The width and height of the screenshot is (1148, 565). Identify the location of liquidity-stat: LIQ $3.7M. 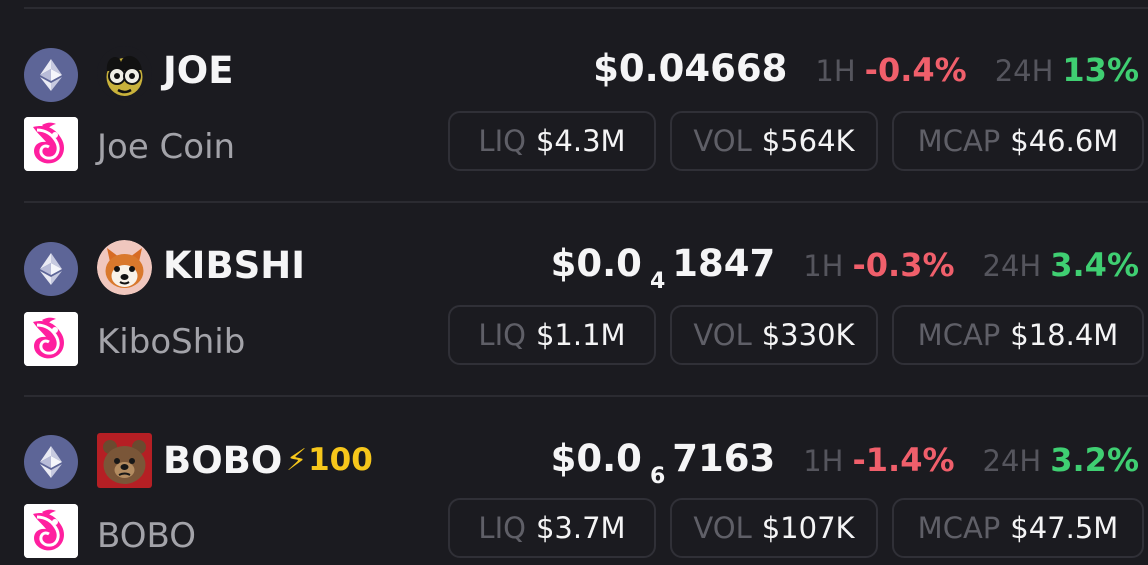
(552, 528).